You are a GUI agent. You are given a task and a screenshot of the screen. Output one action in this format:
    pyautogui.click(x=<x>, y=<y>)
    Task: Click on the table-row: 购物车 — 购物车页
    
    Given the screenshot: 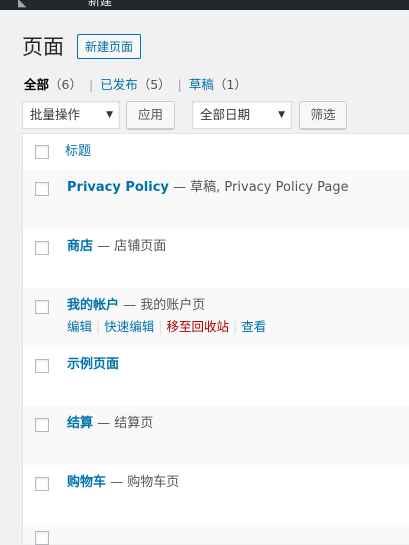 What is the action you would take?
    pyautogui.click(x=216, y=494)
    